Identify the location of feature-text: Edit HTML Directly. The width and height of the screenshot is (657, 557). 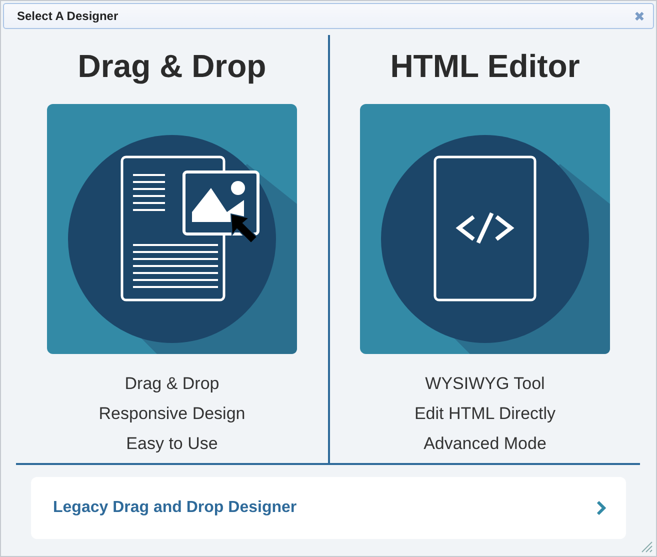
(485, 414).